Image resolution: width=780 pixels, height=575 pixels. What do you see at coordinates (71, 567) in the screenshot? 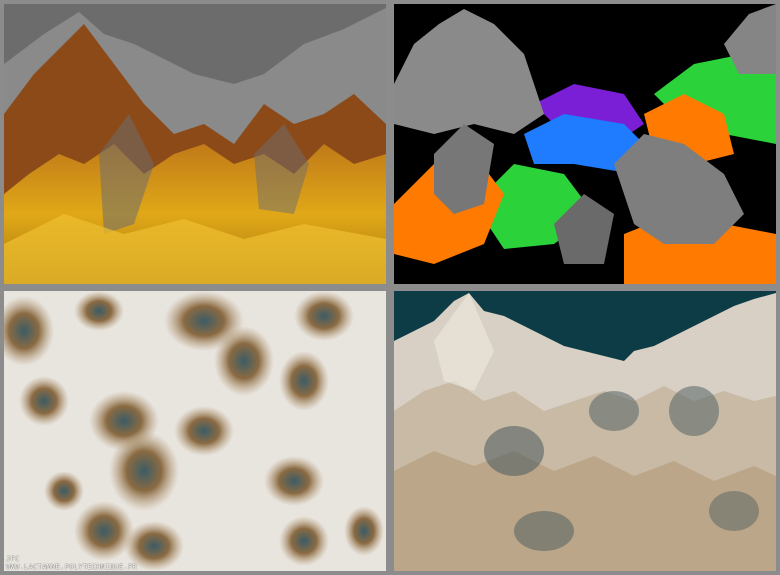
I see `credit-url: WWW.LACTAMME.POLYTECHNIQUE.FR` at bounding box center [71, 567].